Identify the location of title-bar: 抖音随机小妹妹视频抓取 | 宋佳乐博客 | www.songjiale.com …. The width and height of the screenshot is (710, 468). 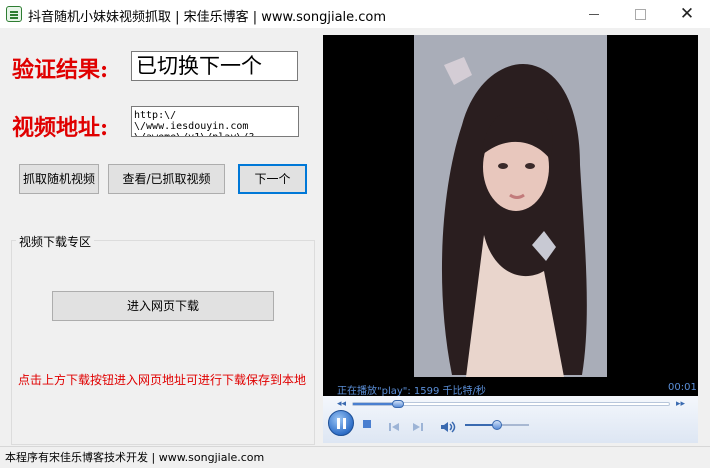
(355, 14).